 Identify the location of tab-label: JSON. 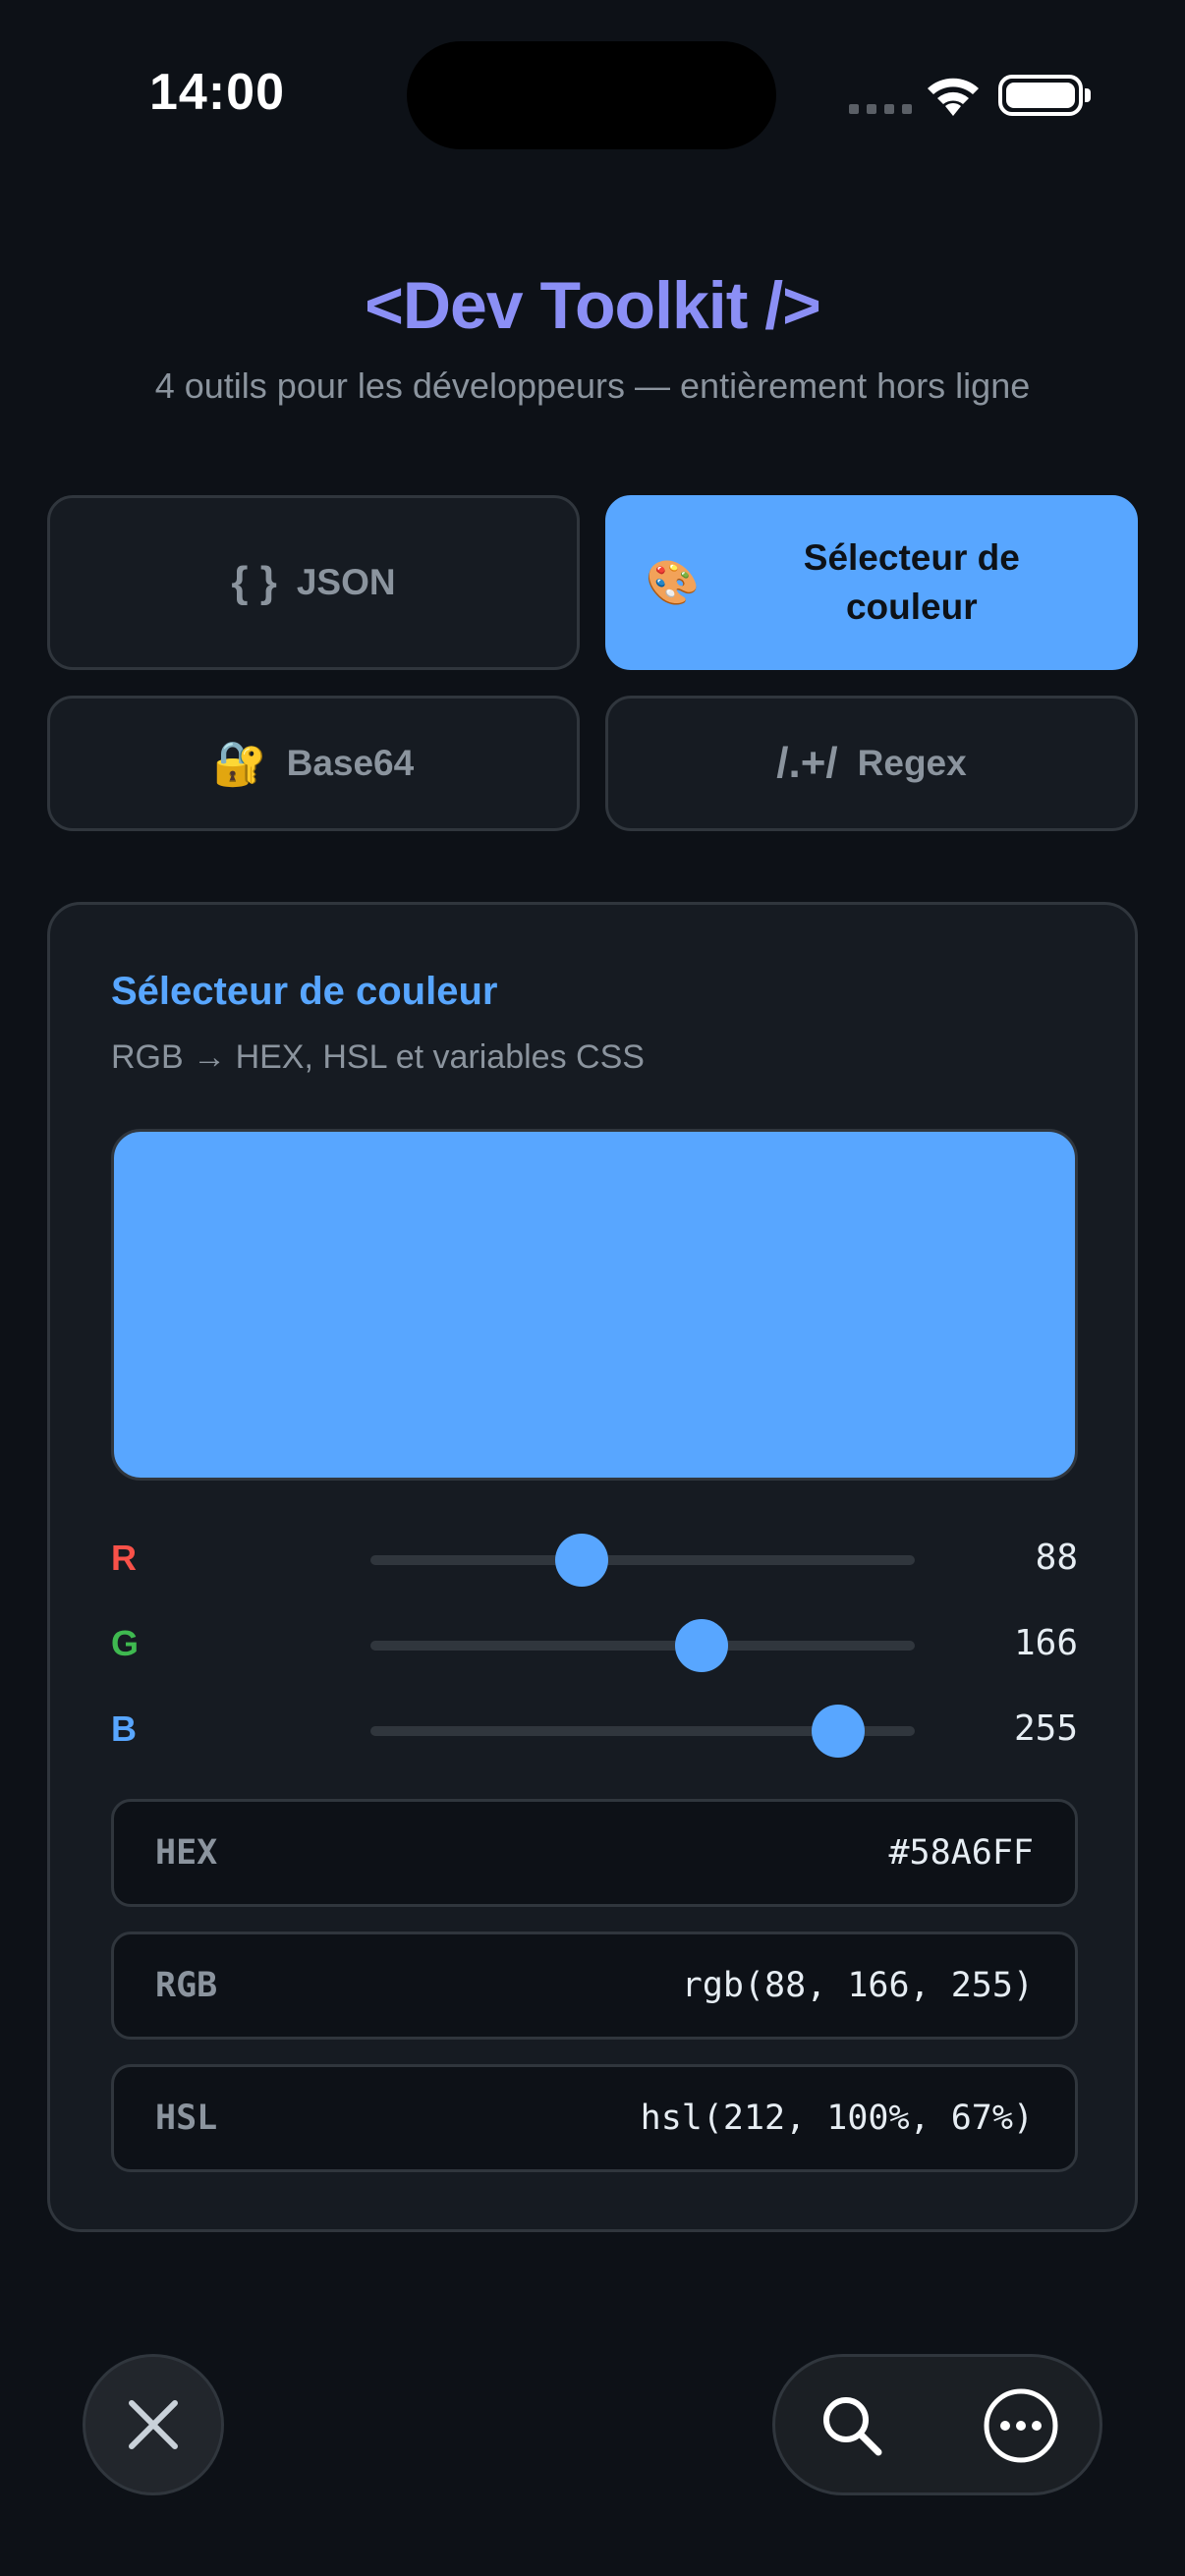
(346, 582).